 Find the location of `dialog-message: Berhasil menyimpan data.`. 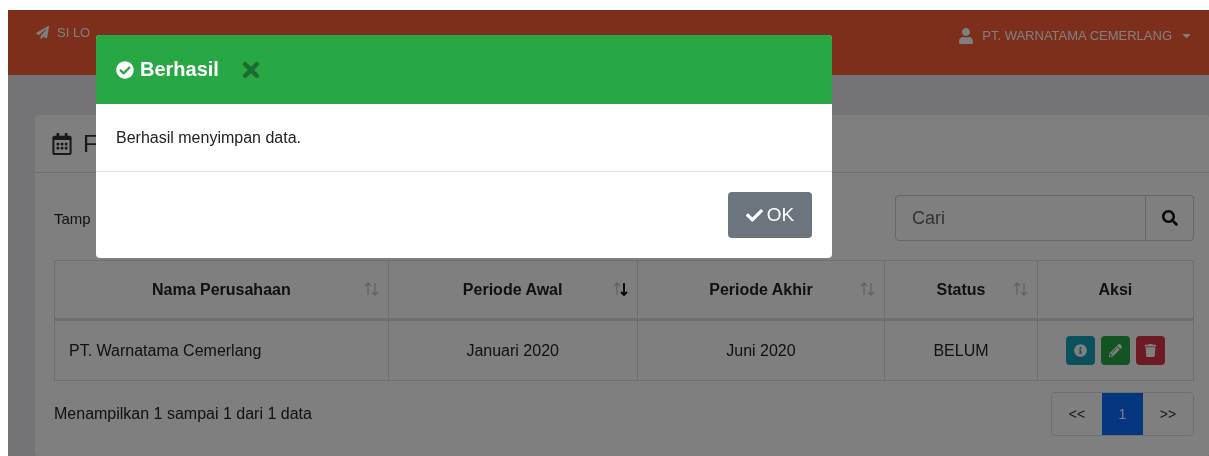

dialog-message: Berhasil menyimpan data. is located at coordinates (208, 137).